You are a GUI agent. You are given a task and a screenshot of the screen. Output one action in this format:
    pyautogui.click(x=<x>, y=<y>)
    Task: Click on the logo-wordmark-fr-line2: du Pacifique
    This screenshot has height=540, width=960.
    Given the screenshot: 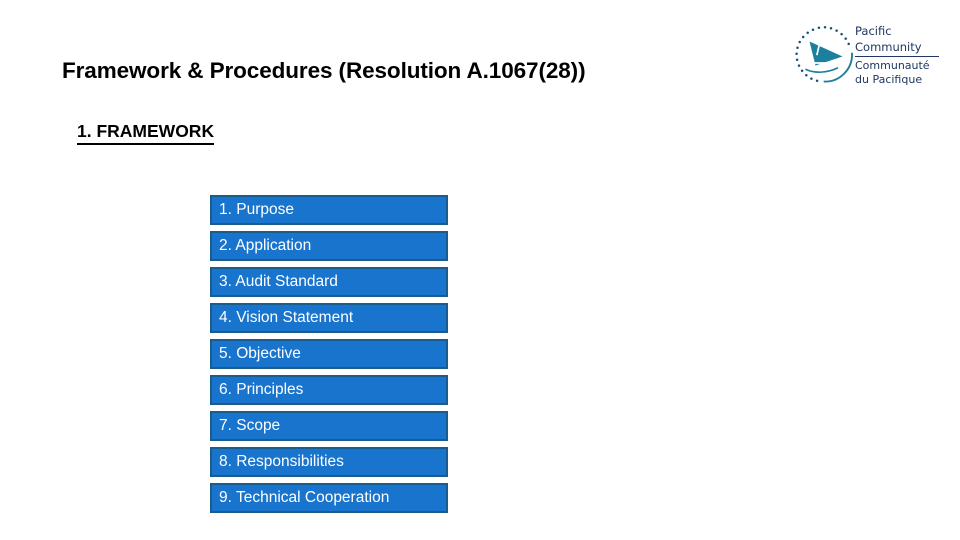 What is the action you would take?
    pyautogui.click(x=889, y=79)
    